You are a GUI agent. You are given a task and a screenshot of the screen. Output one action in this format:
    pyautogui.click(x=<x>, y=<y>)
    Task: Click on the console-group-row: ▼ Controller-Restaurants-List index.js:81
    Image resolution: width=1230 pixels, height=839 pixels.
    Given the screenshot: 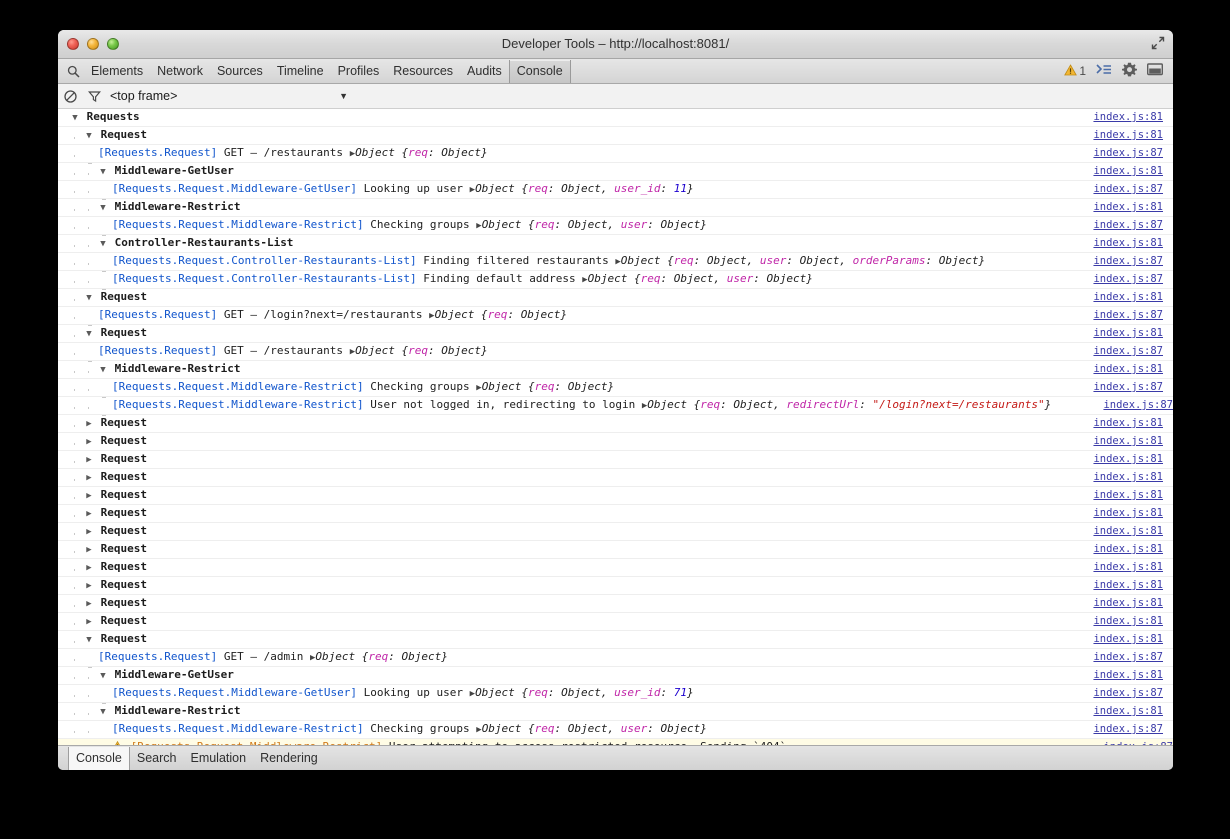 What is the action you would take?
    pyautogui.click(x=615, y=244)
    